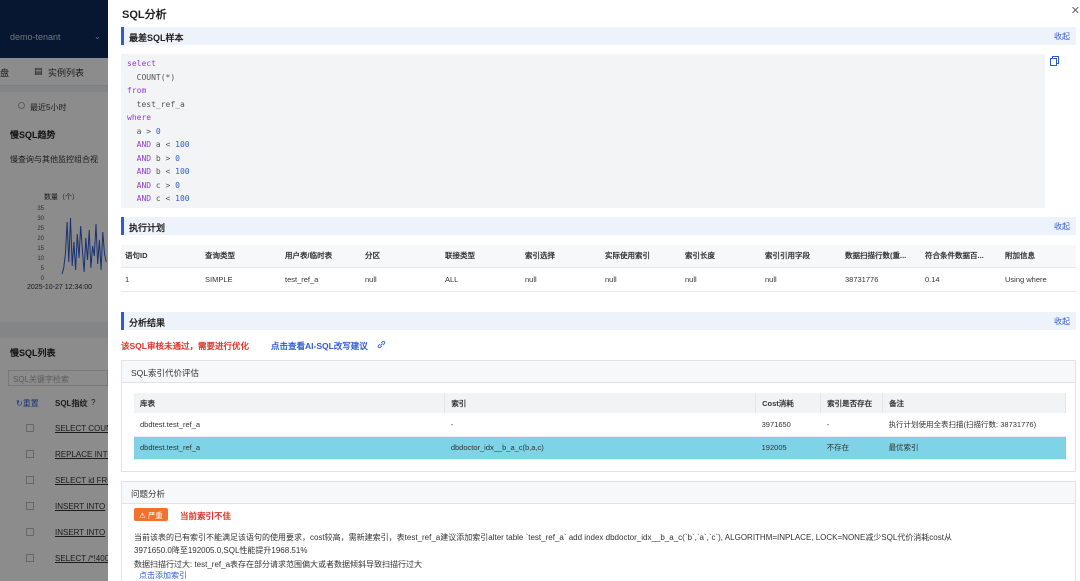 The height and width of the screenshot is (581, 1080). Describe the element at coordinates (852, 403) in the screenshot. I see `column-header: 索引是否存在` at that location.